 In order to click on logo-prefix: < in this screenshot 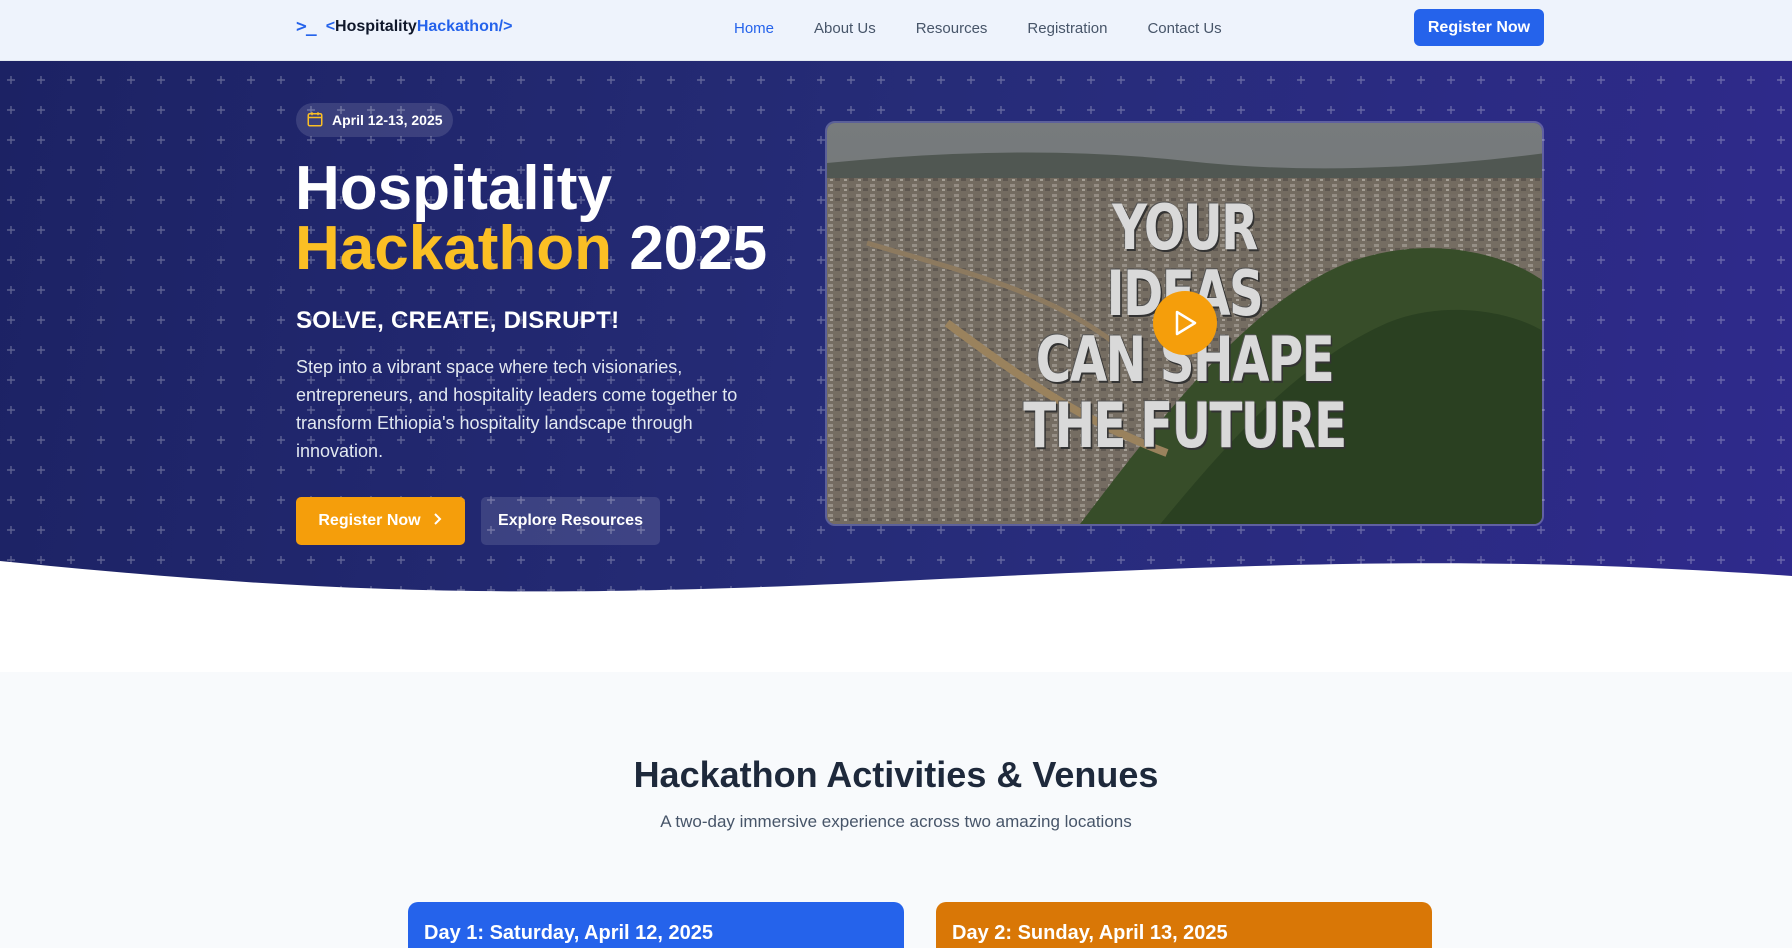, I will do `click(330, 26)`.